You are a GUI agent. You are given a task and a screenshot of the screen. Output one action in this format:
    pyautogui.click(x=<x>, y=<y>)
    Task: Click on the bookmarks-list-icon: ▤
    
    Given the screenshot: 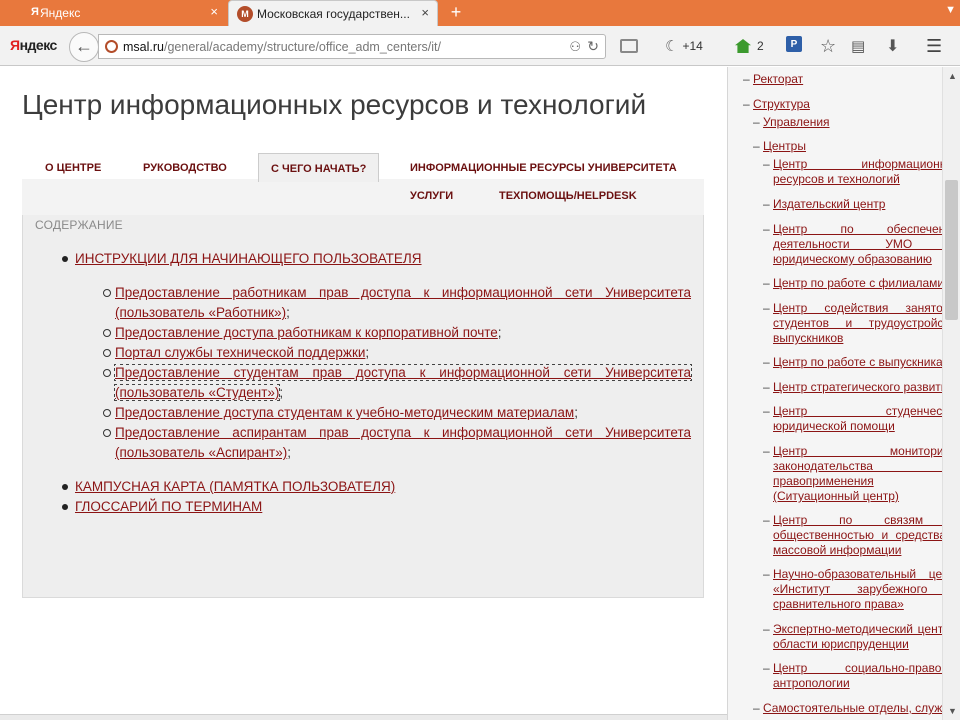 What is the action you would take?
    pyautogui.click(x=858, y=46)
    